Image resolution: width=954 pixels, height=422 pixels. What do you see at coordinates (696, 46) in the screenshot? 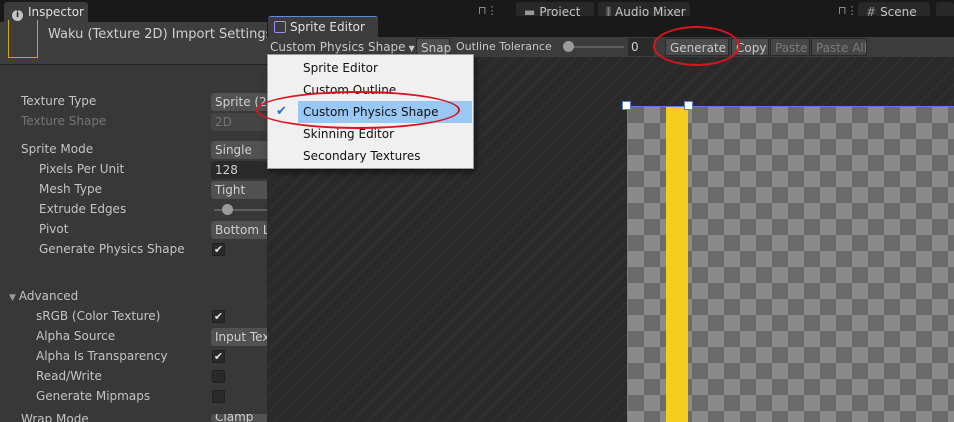
I see `annotation-circle-generate` at bounding box center [696, 46].